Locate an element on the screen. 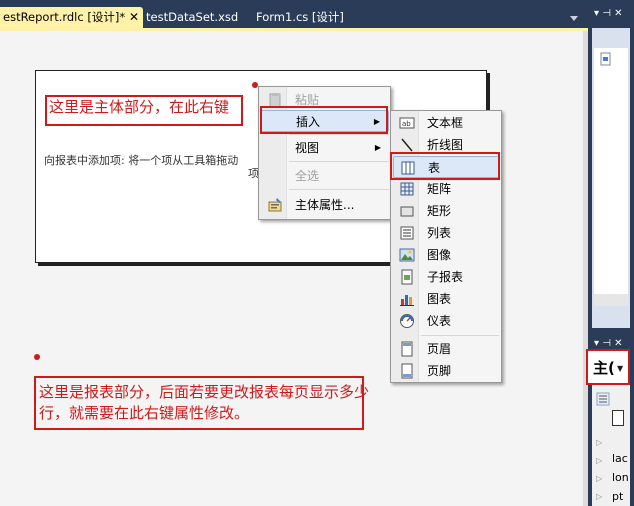 Image resolution: width=634 pixels, height=506 pixels. menu-item-rectangle: 矩形 is located at coordinates (446, 211).